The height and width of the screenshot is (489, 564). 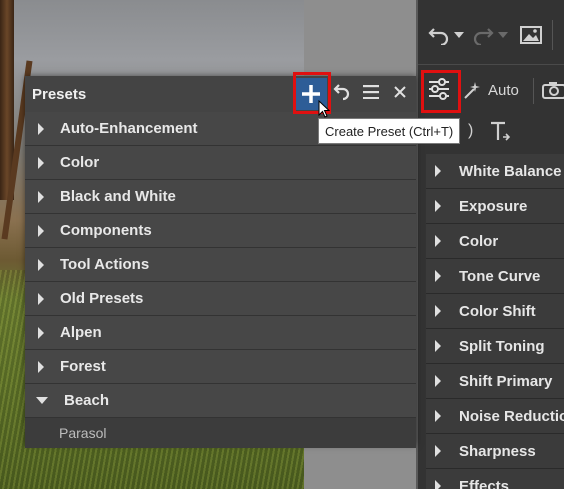 What do you see at coordinates (479, 241) in the screenshot?
I see `adjustment-label: Color` at bounding box center [479, 241].